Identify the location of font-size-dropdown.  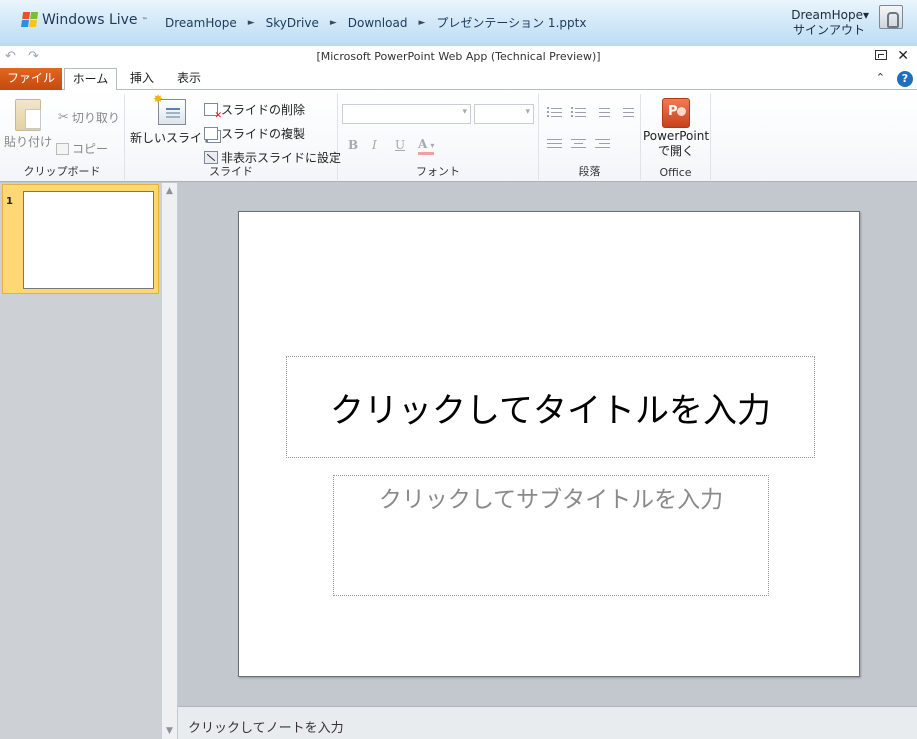
(504, 114).